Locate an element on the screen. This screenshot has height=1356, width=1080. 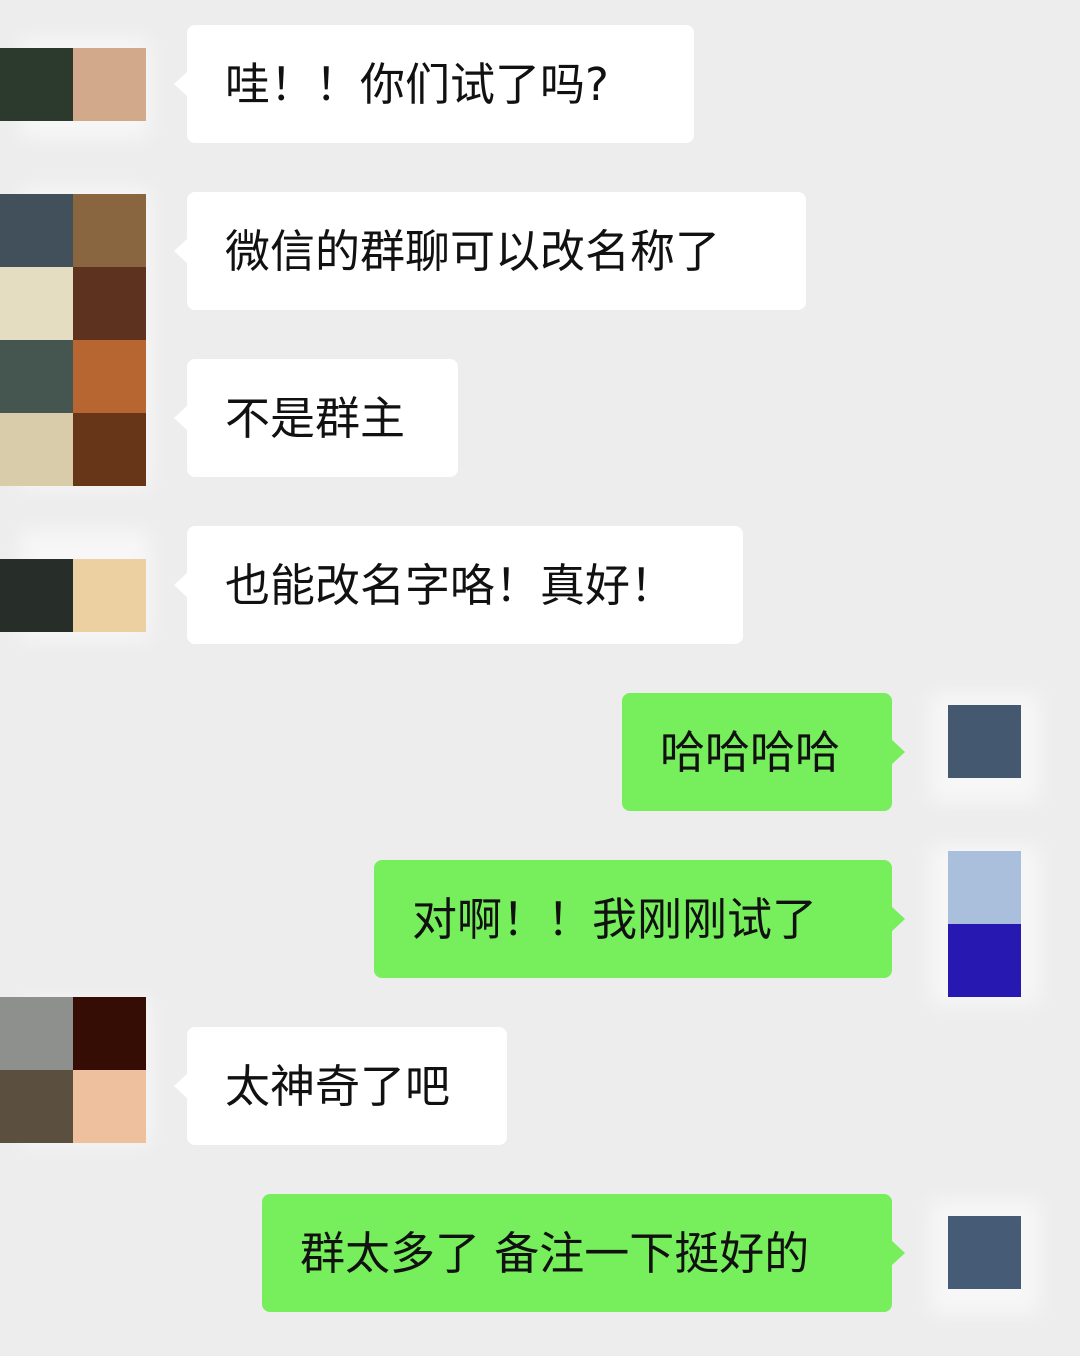
message-bubble: 哇！！你们试了吗? is located at coordinates (434, 84).